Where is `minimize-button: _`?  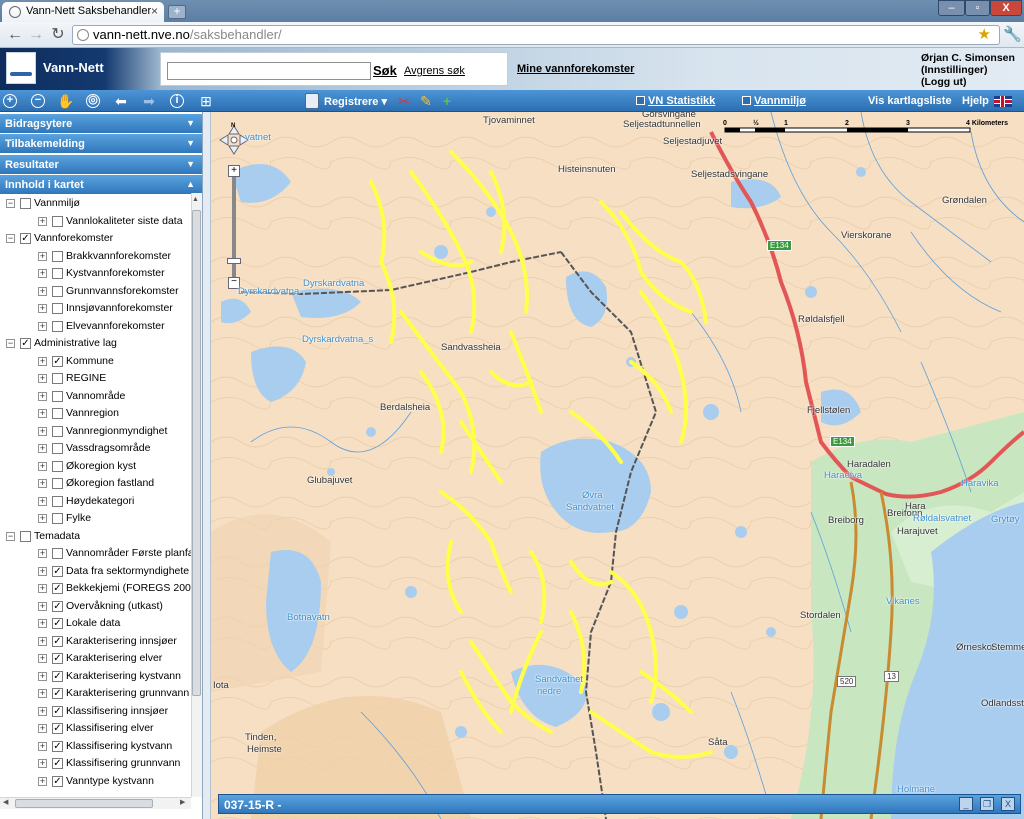 minimize-button: _ is located at coordinates (966, 804).